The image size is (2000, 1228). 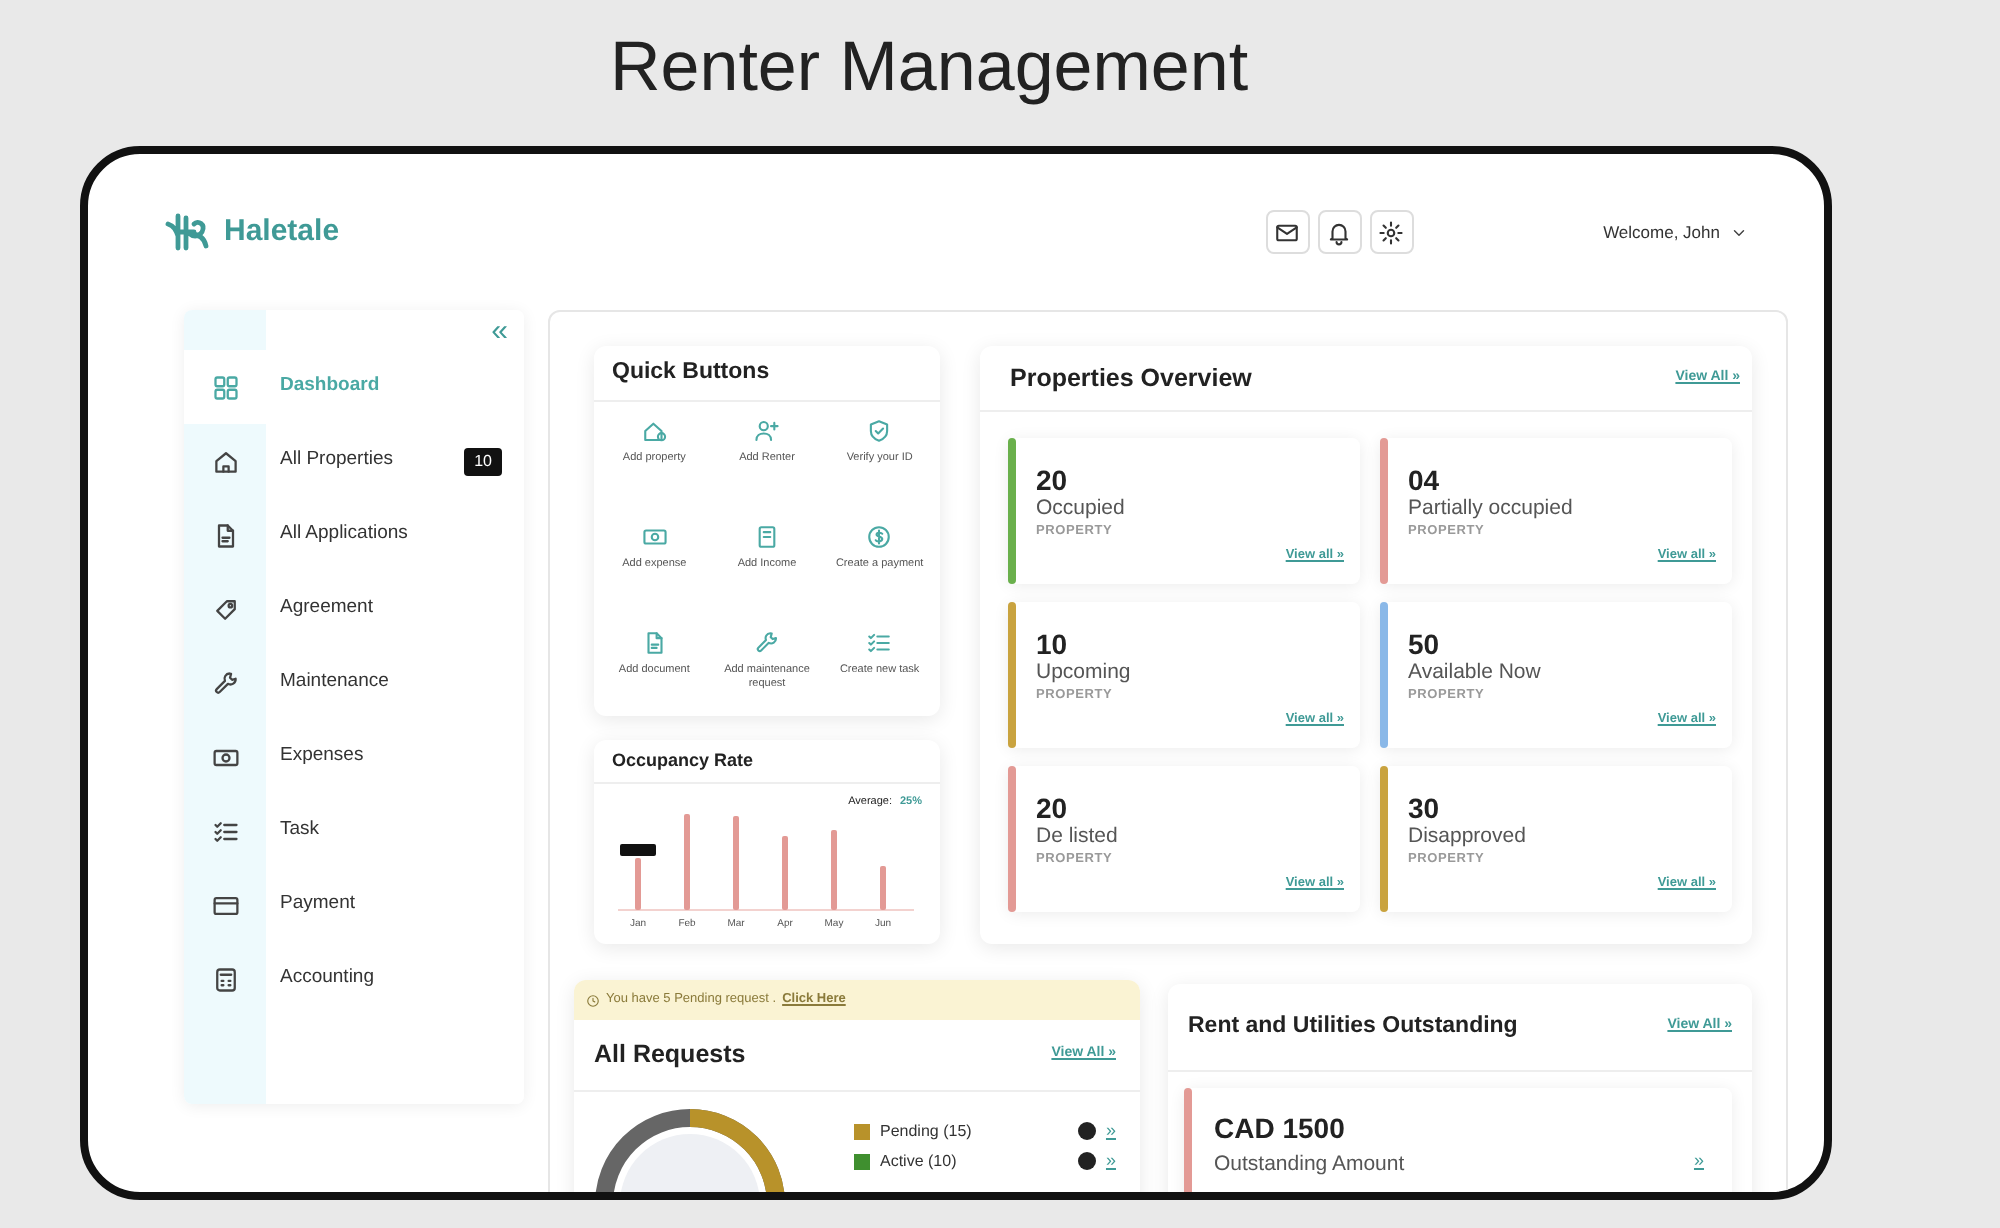 I want to click on mail-button, so click(x=1287, y=232).